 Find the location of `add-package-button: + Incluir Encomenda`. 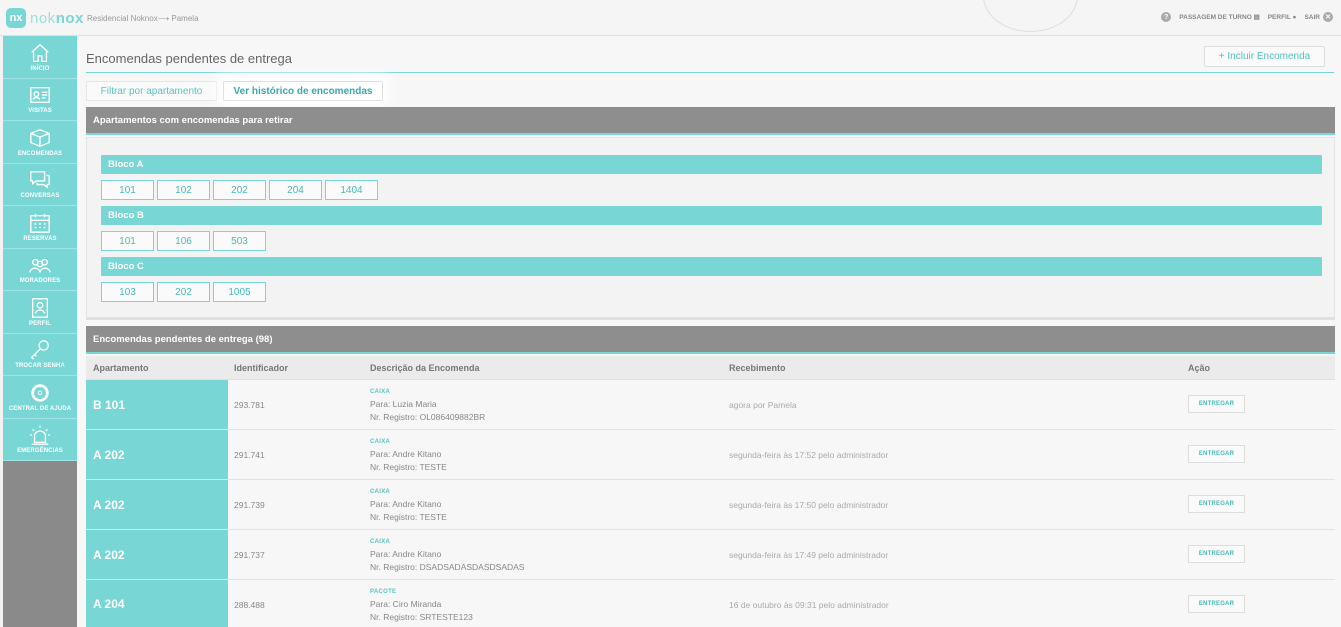

add-package-button: + Incluir Encomenda is located at coordinates (1264, 56).